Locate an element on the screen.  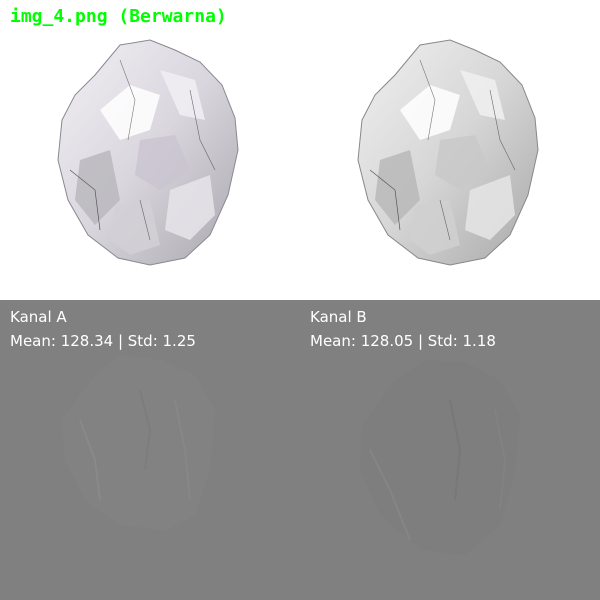
crumpled-paper-grayscale-image is located at coordinates (448, 152).